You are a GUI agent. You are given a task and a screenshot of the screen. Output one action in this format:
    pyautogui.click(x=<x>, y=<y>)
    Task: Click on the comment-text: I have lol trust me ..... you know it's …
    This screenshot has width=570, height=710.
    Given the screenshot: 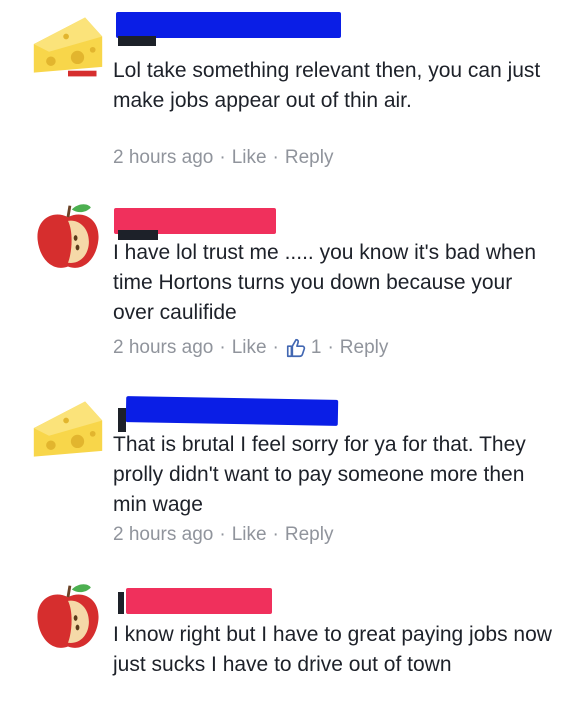 What is the action you would take?
    pyautogui.click(x=325, y=282)
    